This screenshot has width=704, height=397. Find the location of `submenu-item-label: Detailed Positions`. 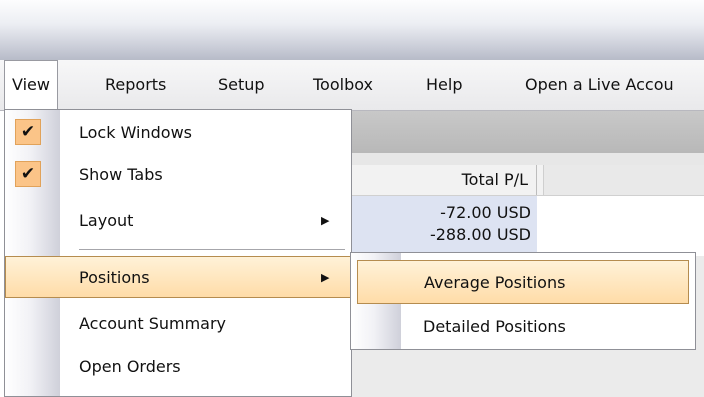

submenu-item-label: Detailed Positions is located at coordinates (494, 326).